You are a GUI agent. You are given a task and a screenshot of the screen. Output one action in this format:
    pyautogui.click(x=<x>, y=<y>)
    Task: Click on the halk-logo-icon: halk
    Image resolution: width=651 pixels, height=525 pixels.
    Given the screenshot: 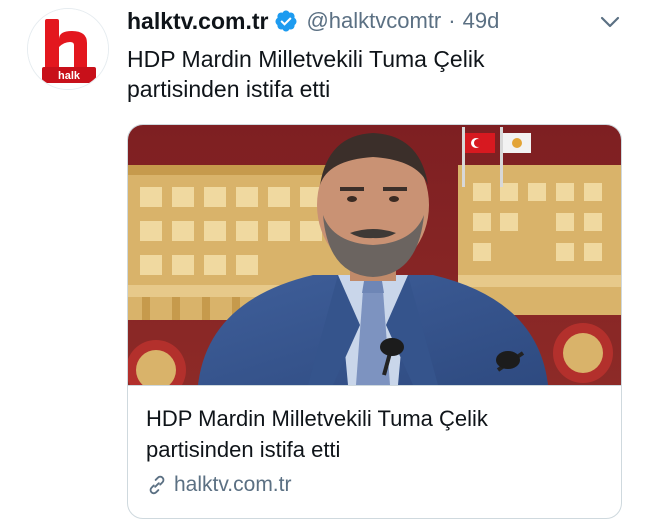 What is the action you would take?
    pyautogui.click(x=68, y=49)
    